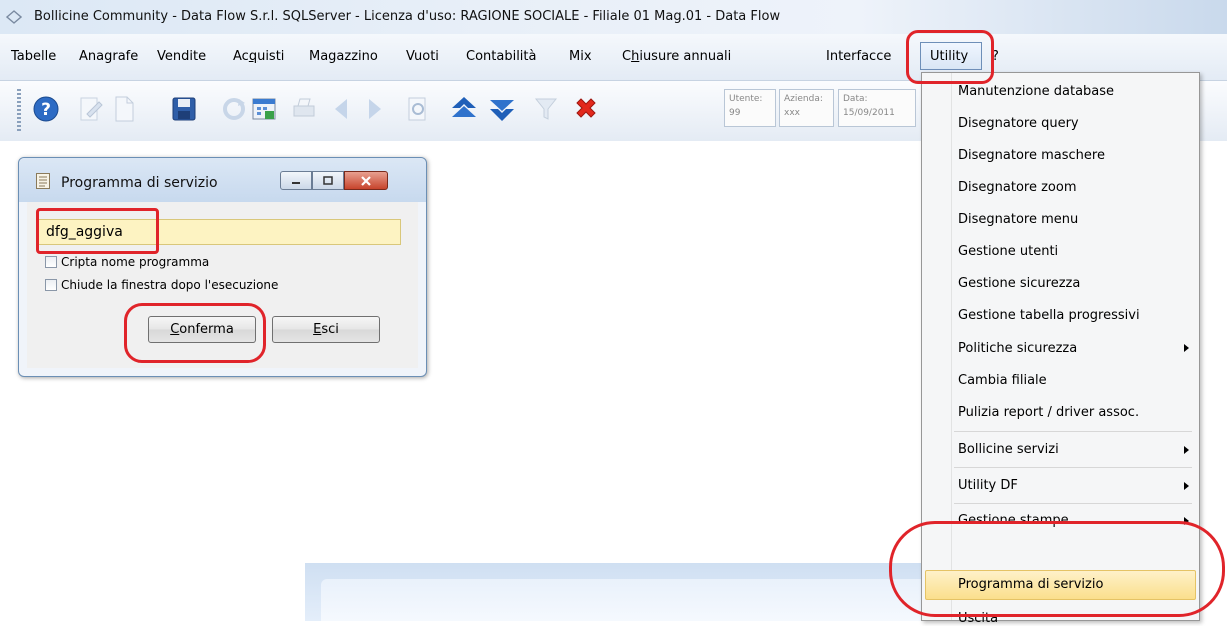 The width and height of the screenshot is (1227, 626). What do you see at coordinates (418, 109) in the screenshot?
I see `preview-icon` at bounding box center [418, 109].